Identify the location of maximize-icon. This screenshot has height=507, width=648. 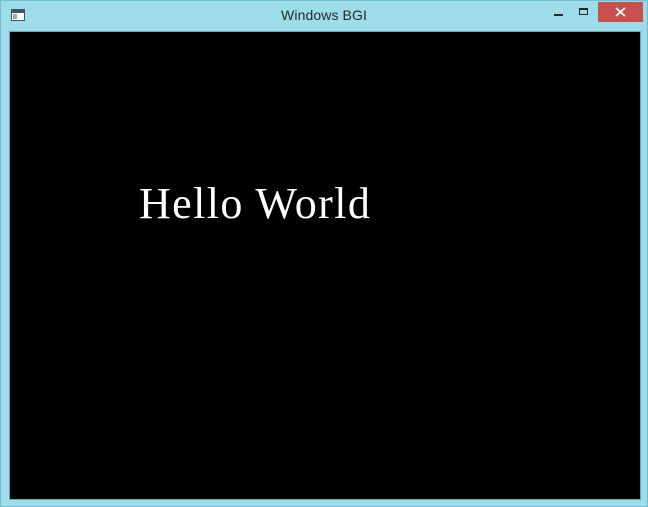
(583, 11).